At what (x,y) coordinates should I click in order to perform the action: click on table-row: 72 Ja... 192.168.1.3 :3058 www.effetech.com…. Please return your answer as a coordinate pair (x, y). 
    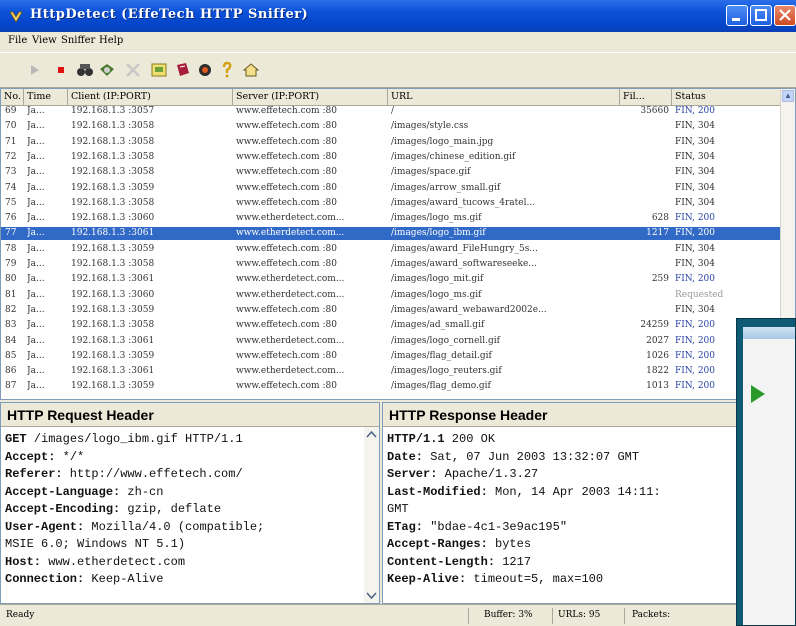
    Looking at the image, I should click on (392, 157).